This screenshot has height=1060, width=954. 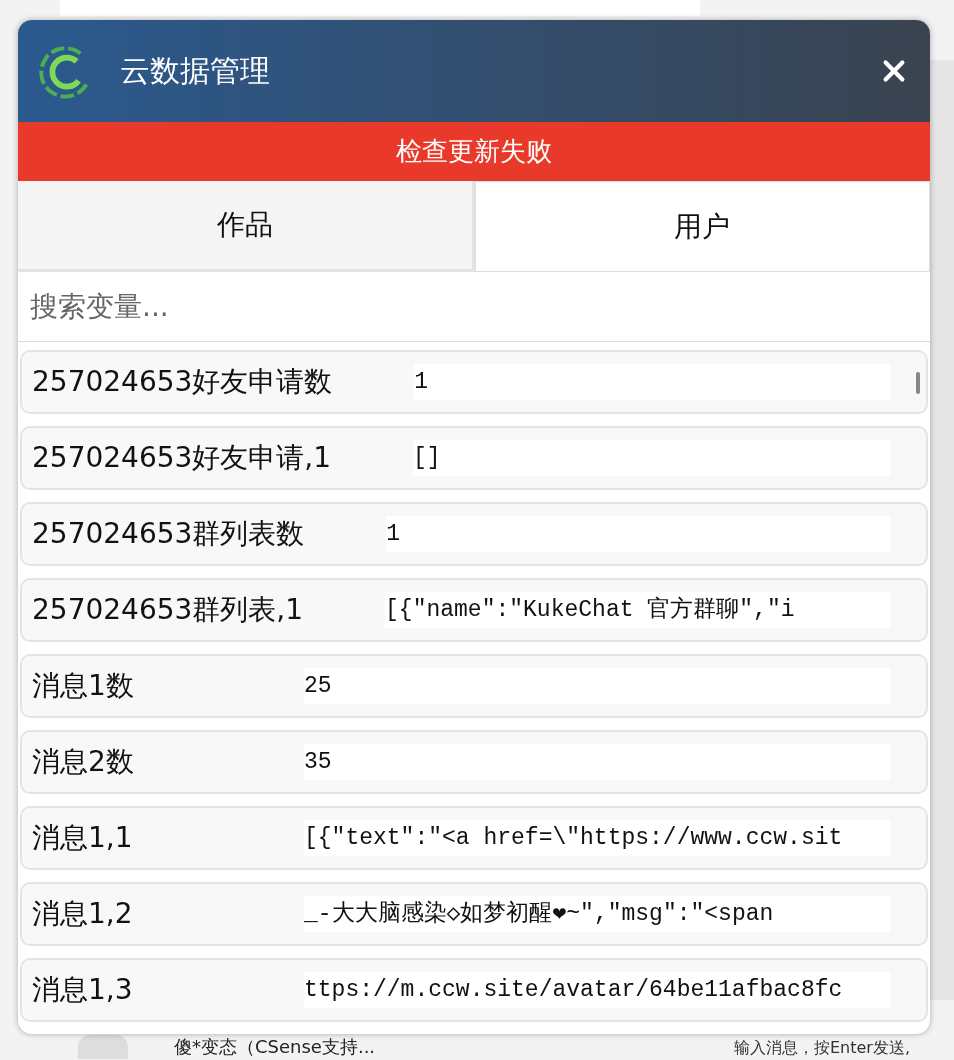 What do you see at coordinates (182, 382) in the screenshot?
I see `variable-name: 257024653好友申请数` at bounding box center [182, 382].